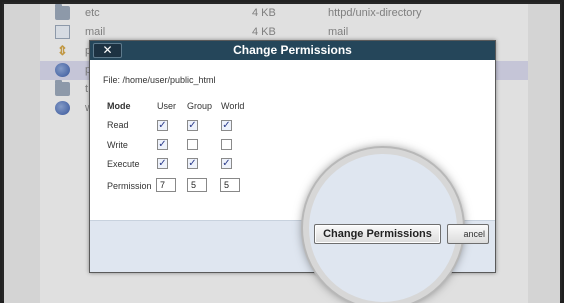 This screenshot has height=303, width=564. What do you see at coordinates (107, 50) in the screenshot?
I see `close-button: ✕` at bounding box center [107, 50].